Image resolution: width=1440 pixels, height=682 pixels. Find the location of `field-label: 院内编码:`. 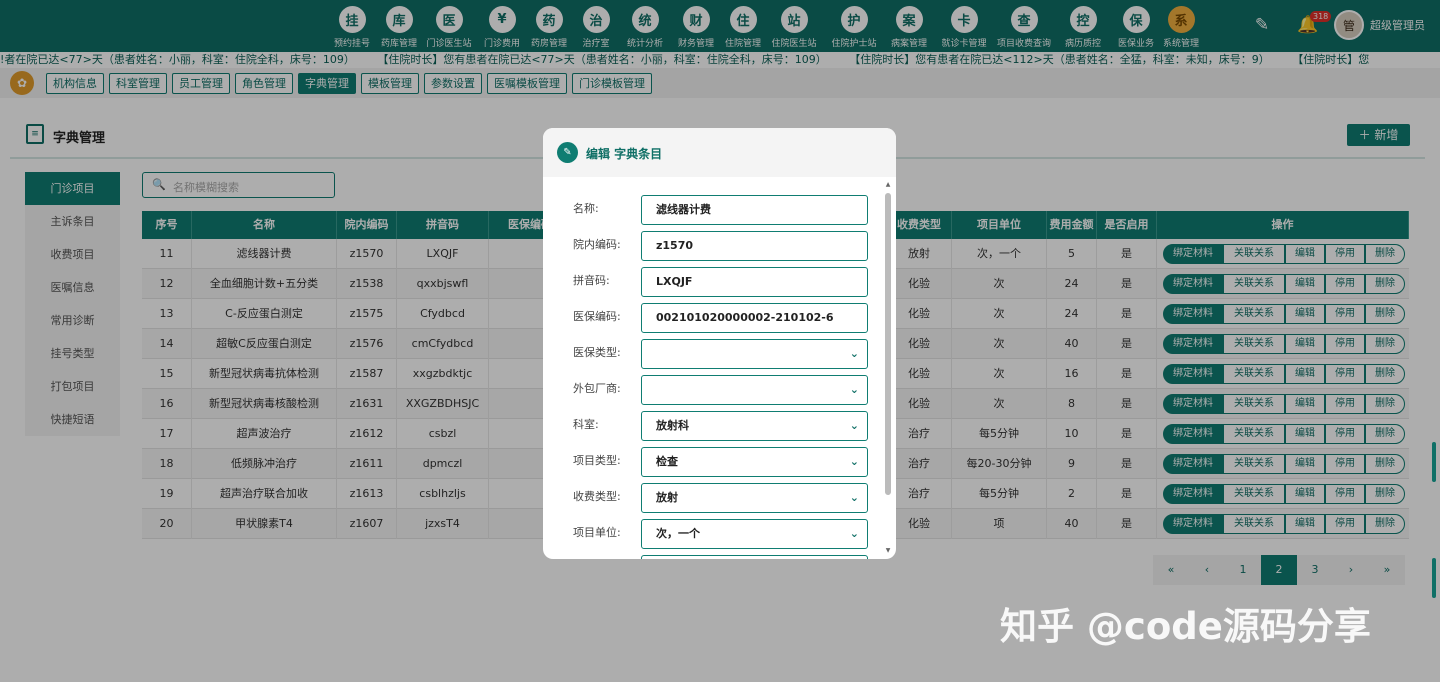

field-label: 院内编码: is located at coordinates (597, 244).